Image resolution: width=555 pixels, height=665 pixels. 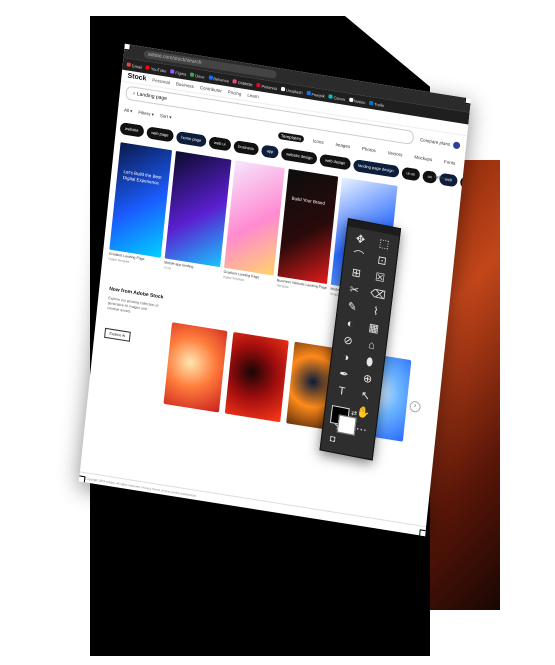 What do you see at coordinates (161, 81) in the screenshot?
I see `nav-link: Personal` at bounding box center [161, 81].